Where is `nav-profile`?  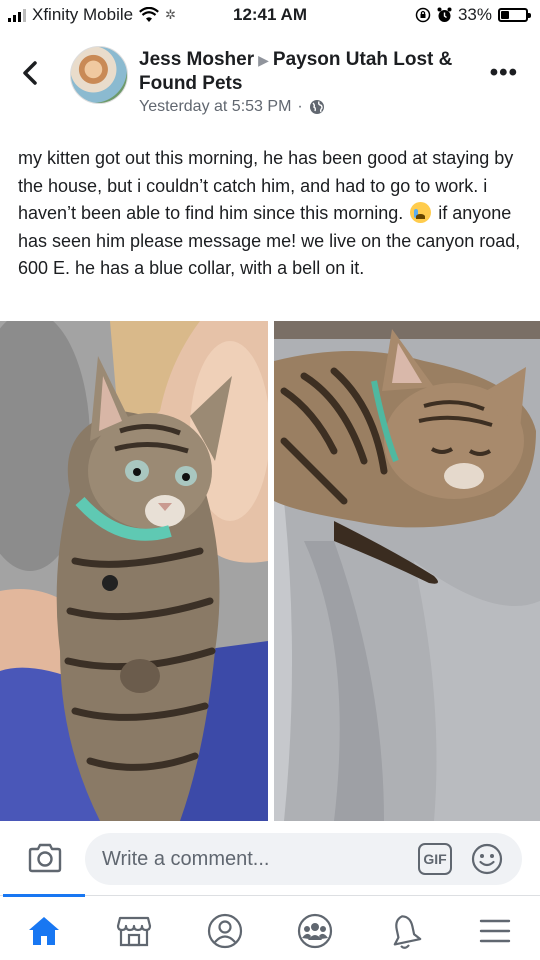 nav-profile is located at coordinates (225, 931).